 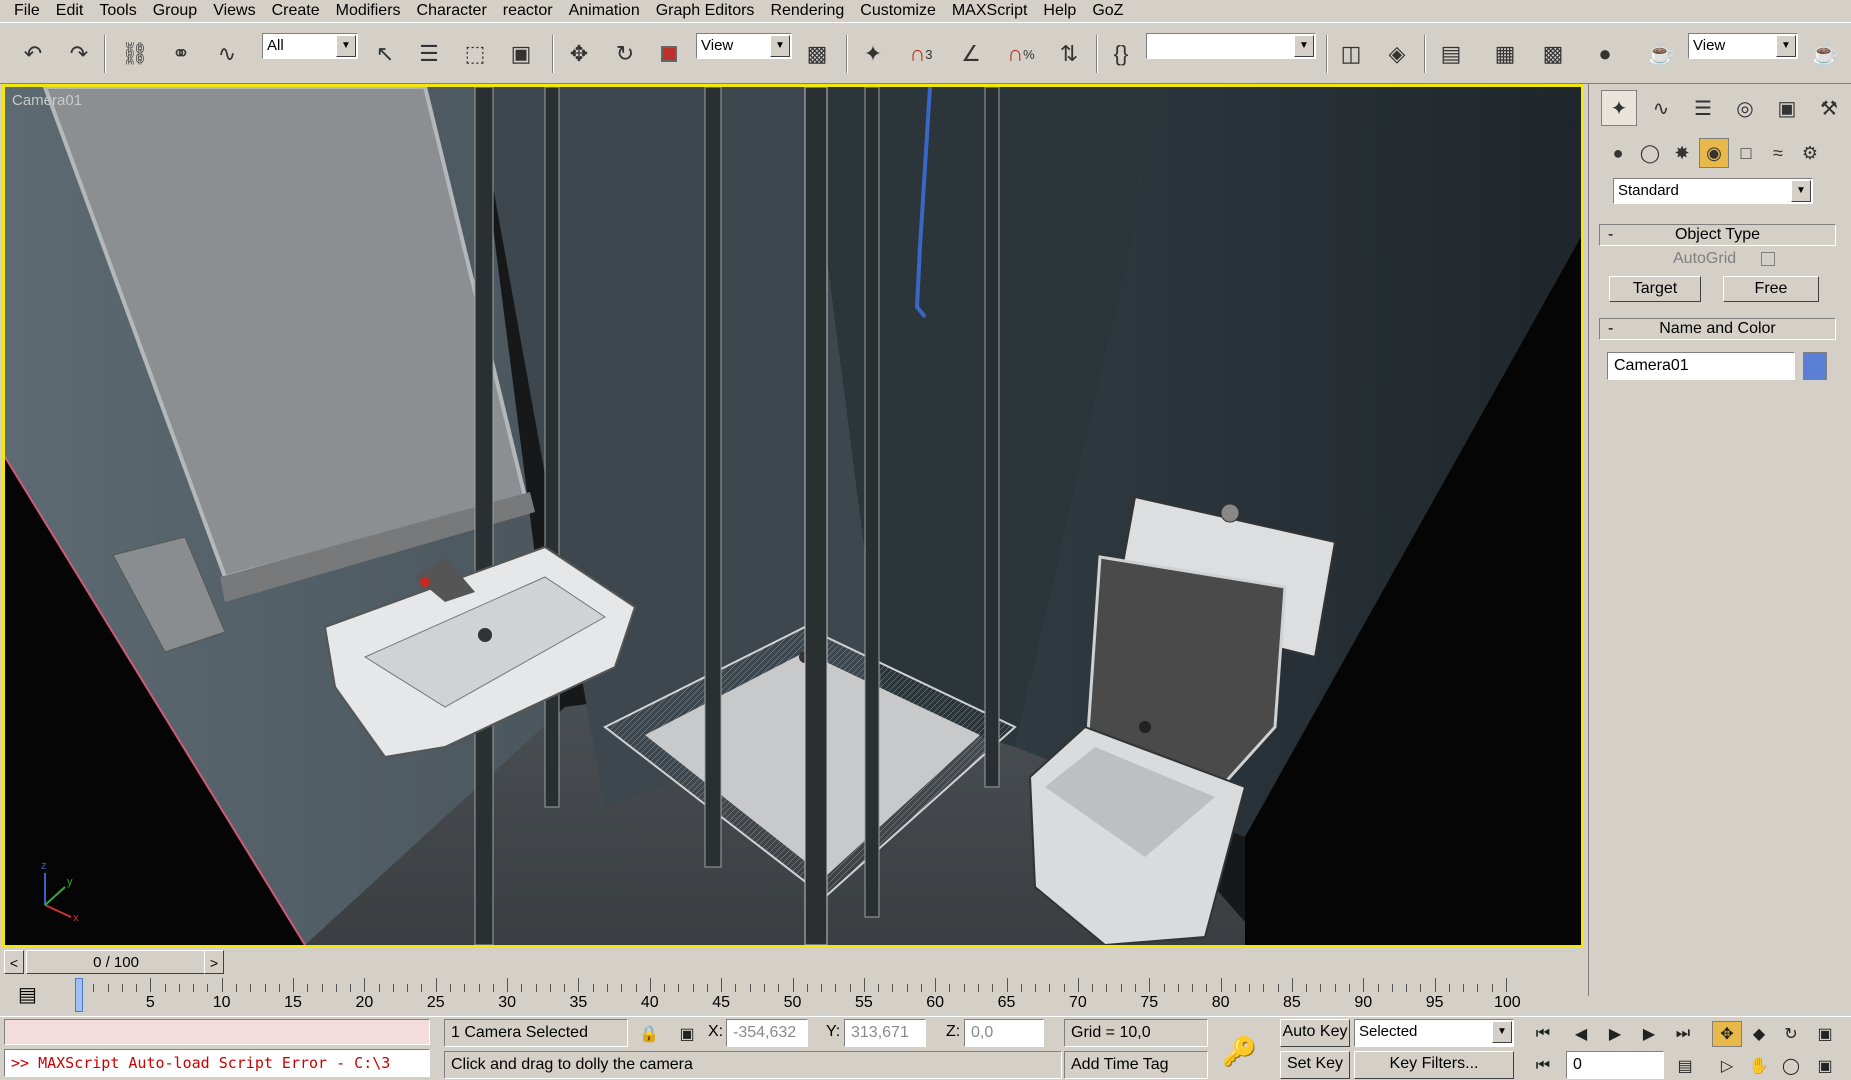 What do you see at coordinates (807, 11) in the screenshot?
I see `menu-rendering: Rendering` at bounding box center [807, 11].